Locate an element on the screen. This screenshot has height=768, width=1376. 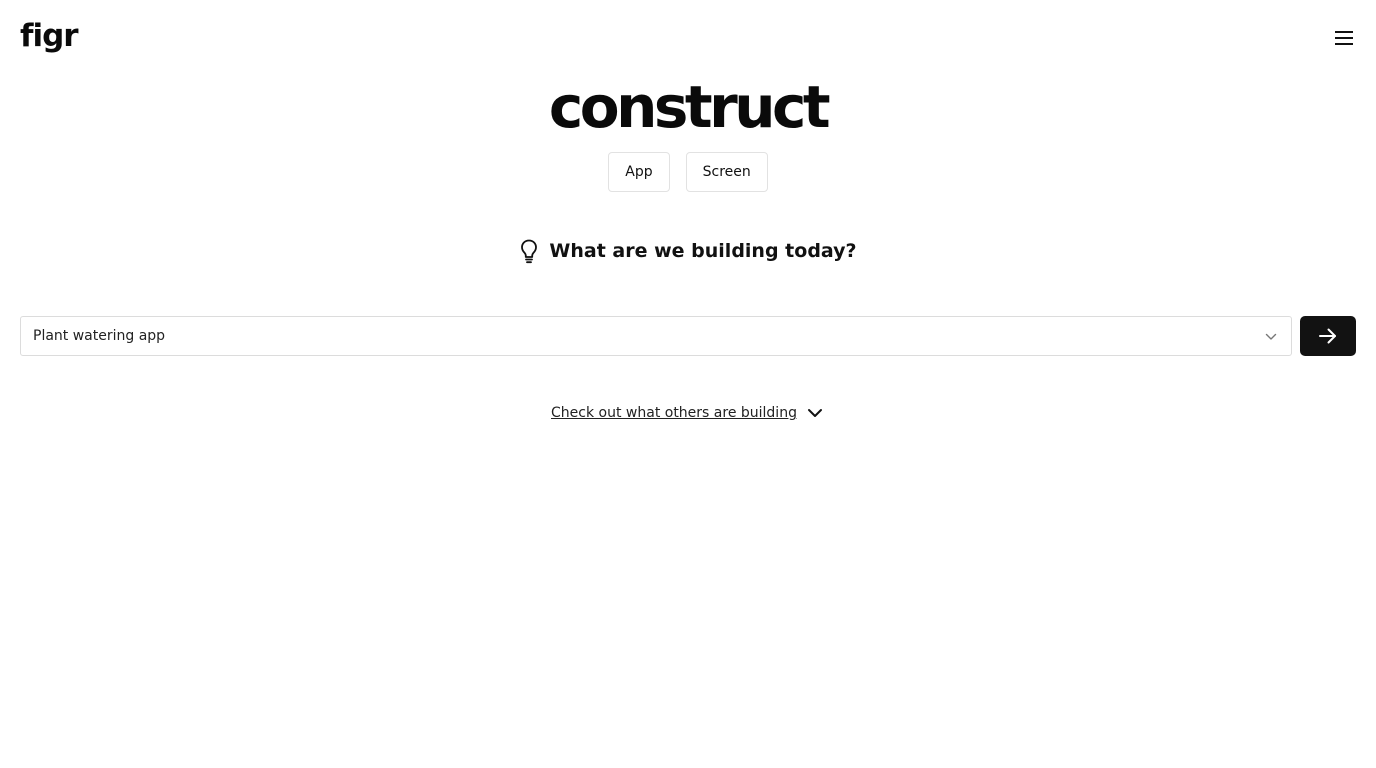
mode-tabs: App Screen is located at coordinates (688, 172).